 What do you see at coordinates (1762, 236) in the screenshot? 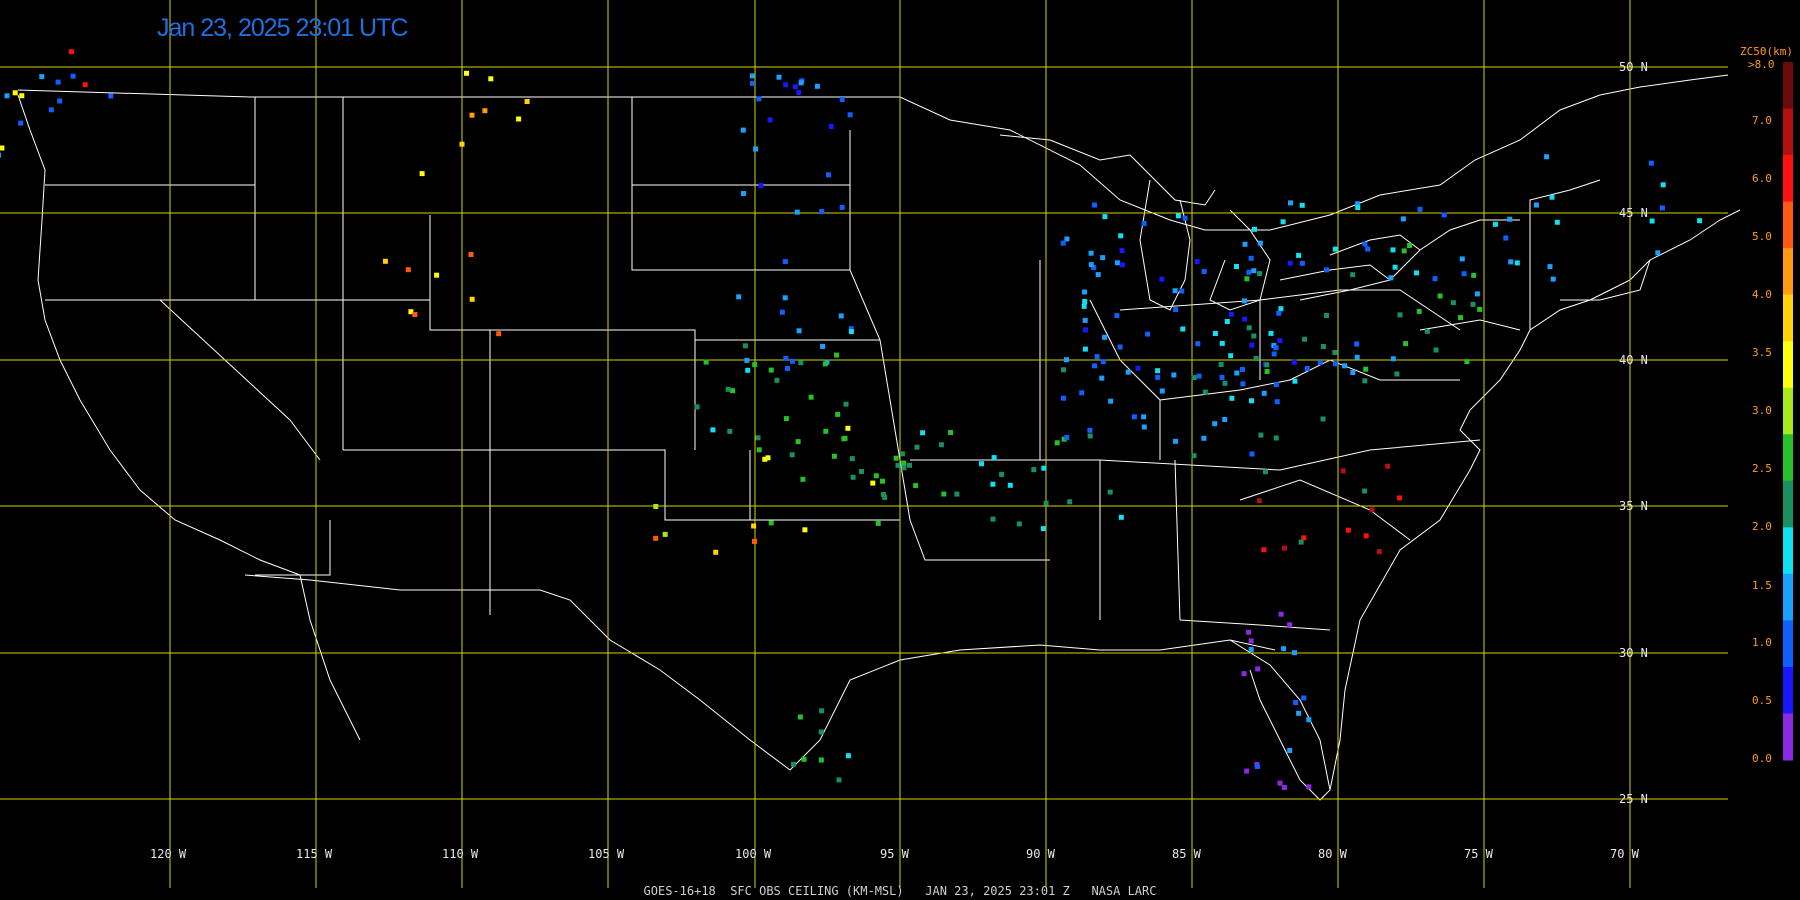
I see `legend-label: 5.0` at bounding box center [1762, 236].